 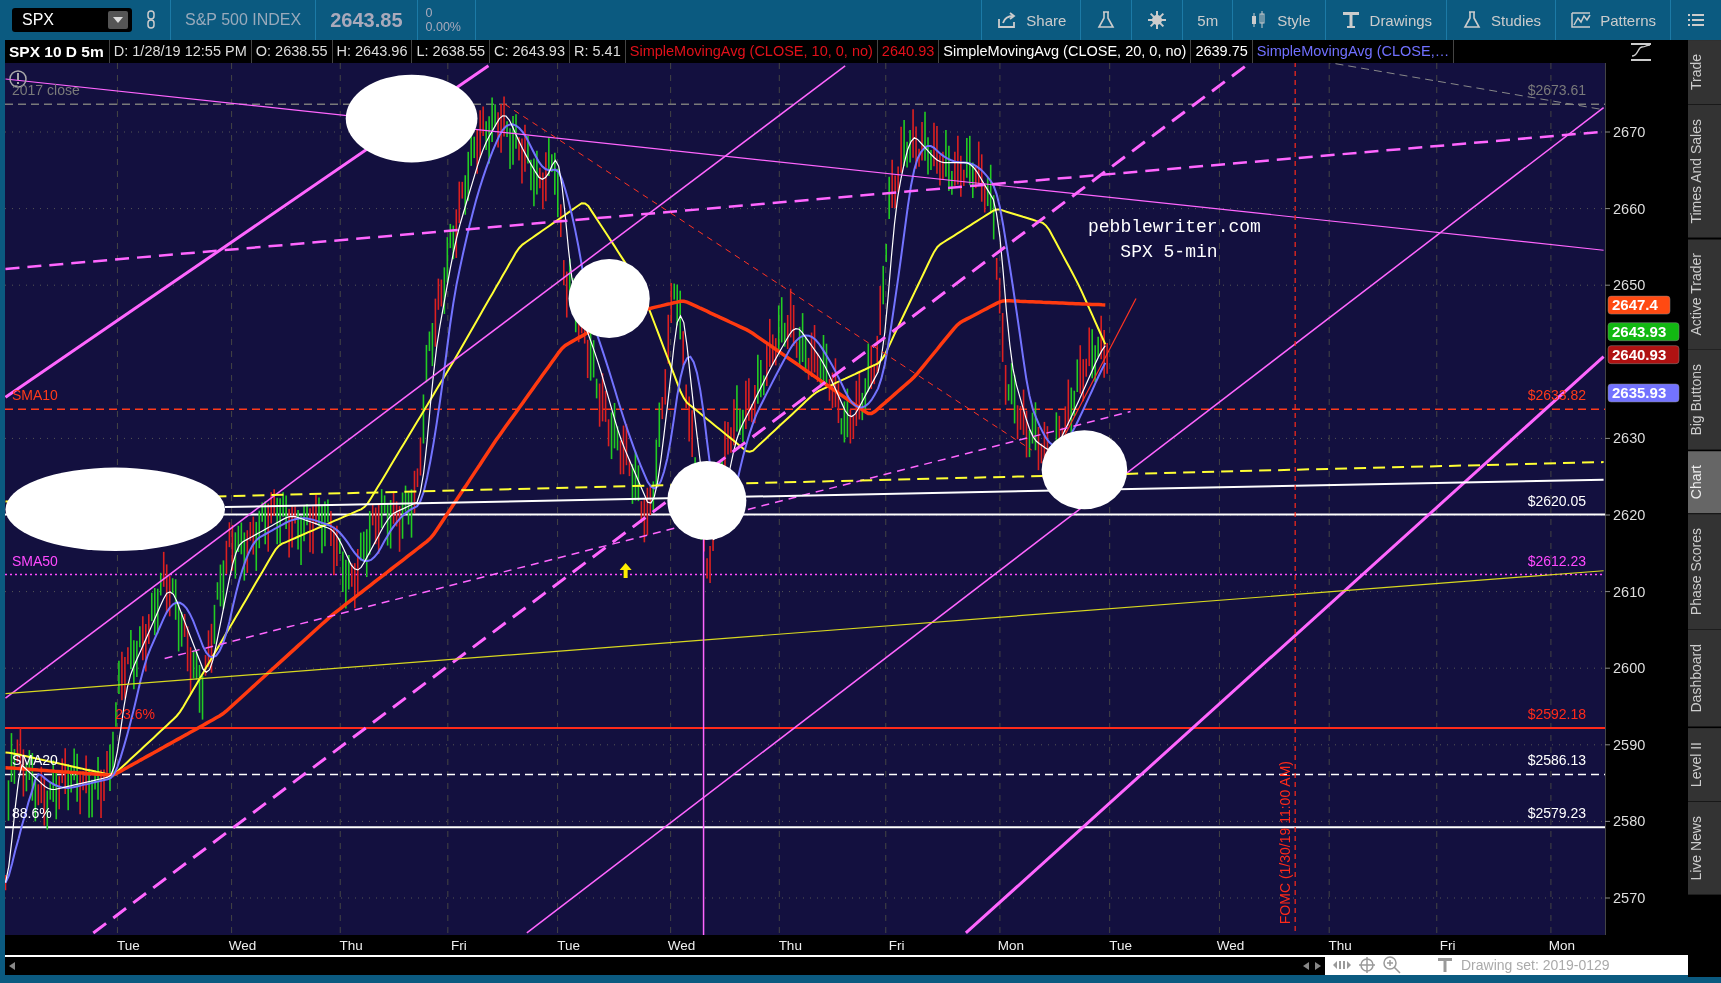 What do you see at coordinates (1704, 848) in the screenshot?
I see `sidebar-tab: Live News` at bounding box center [1704, 848].